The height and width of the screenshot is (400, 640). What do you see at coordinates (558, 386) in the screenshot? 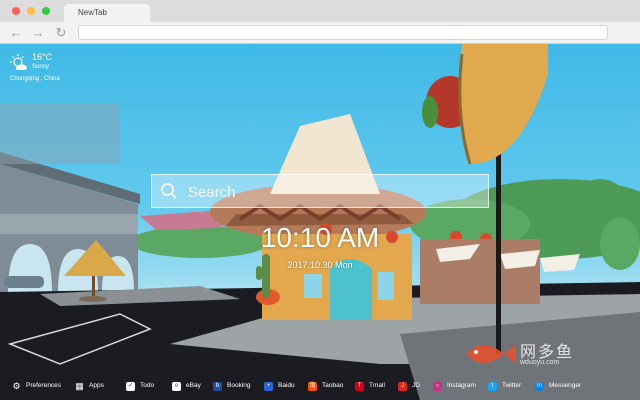
I see `messenger-link: m Messenger` at bounding box center [558, 386].